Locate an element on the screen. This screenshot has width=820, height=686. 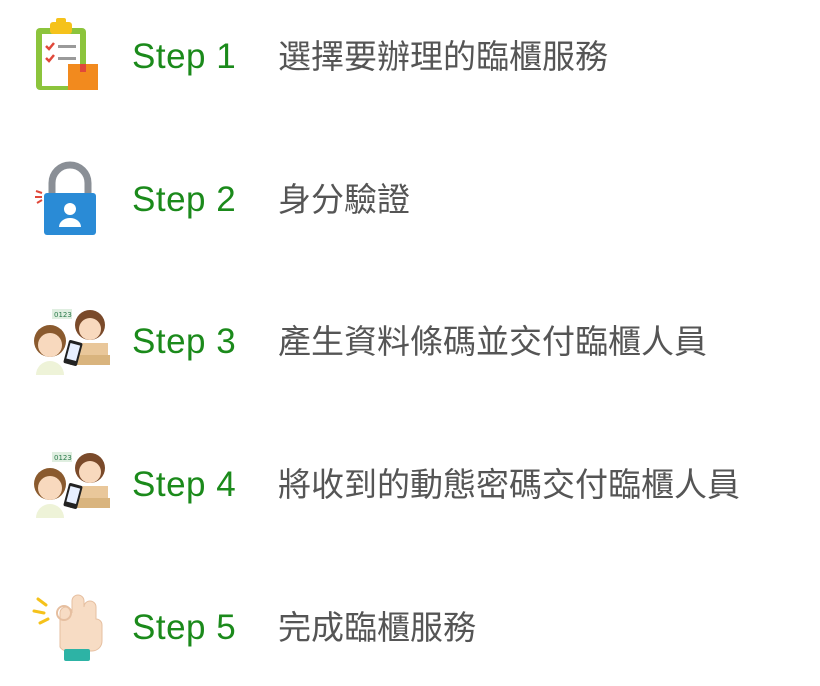
step-label: Step 5 is located at coordinates (184, 627).